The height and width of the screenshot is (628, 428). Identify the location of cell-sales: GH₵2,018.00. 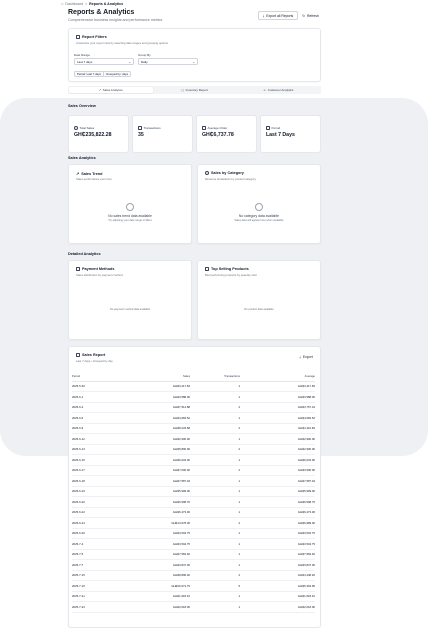
(152, 607).